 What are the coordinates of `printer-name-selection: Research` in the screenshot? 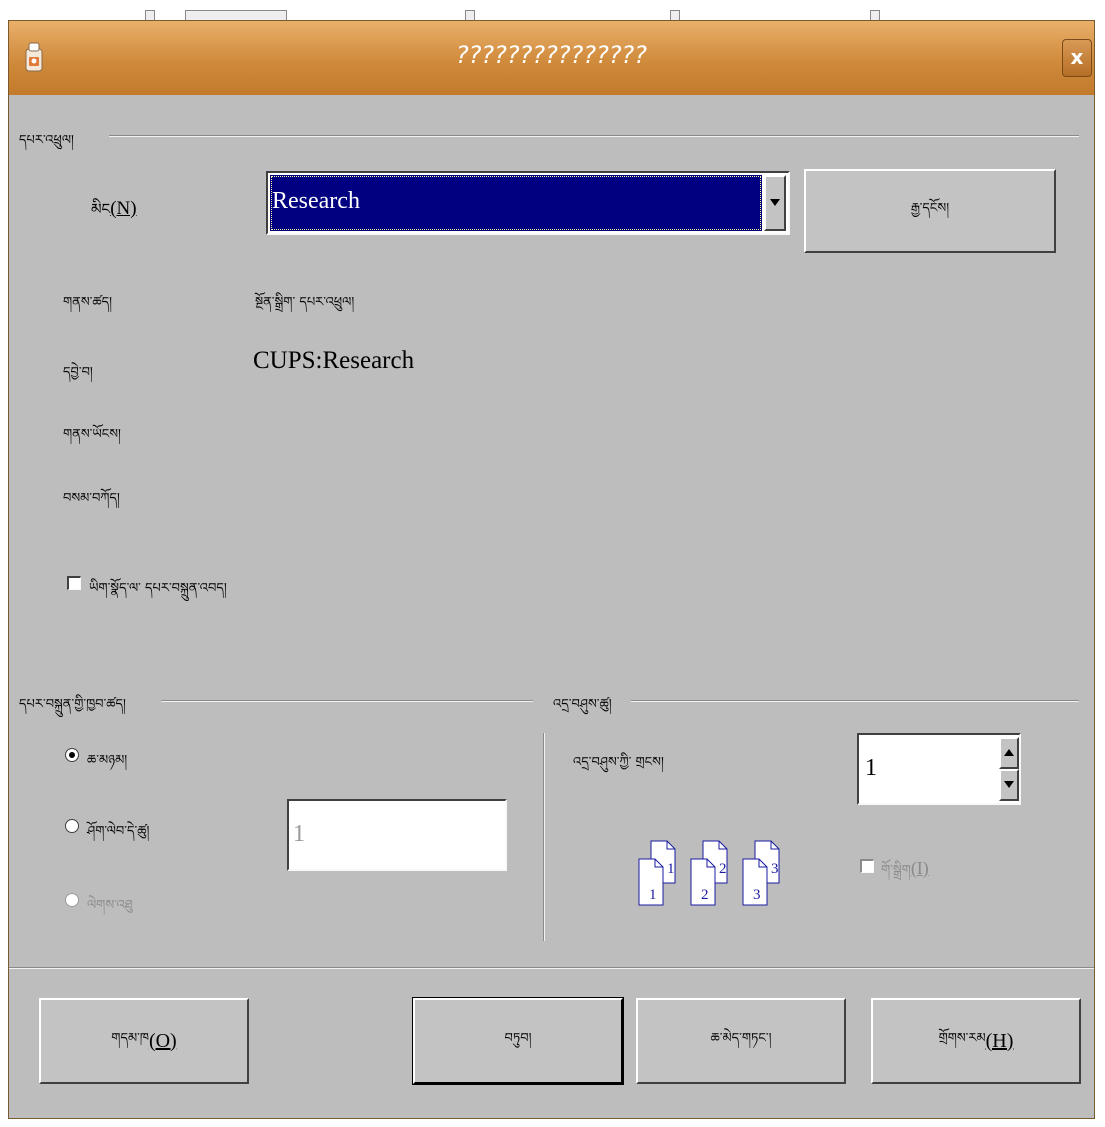 It's located at (516, 203).